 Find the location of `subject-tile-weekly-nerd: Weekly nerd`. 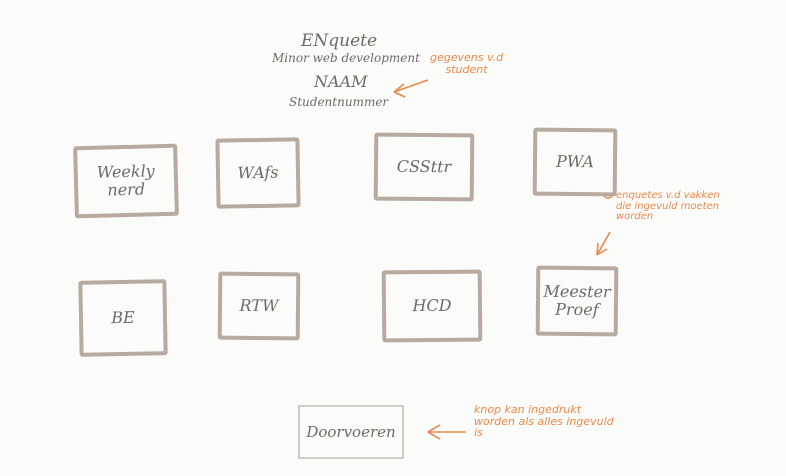

subject-tile-weekly-nerd: Weekly nerd is located at coordinates (126, 181).